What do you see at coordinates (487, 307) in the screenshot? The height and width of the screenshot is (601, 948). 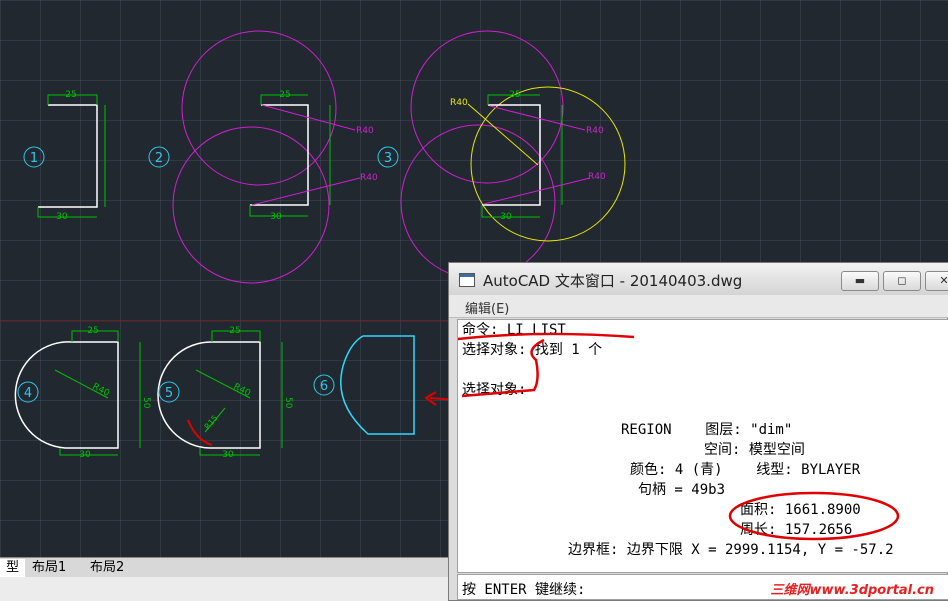 I see `menu-edit: 编辑(E)` at bounding box center [487, 307].